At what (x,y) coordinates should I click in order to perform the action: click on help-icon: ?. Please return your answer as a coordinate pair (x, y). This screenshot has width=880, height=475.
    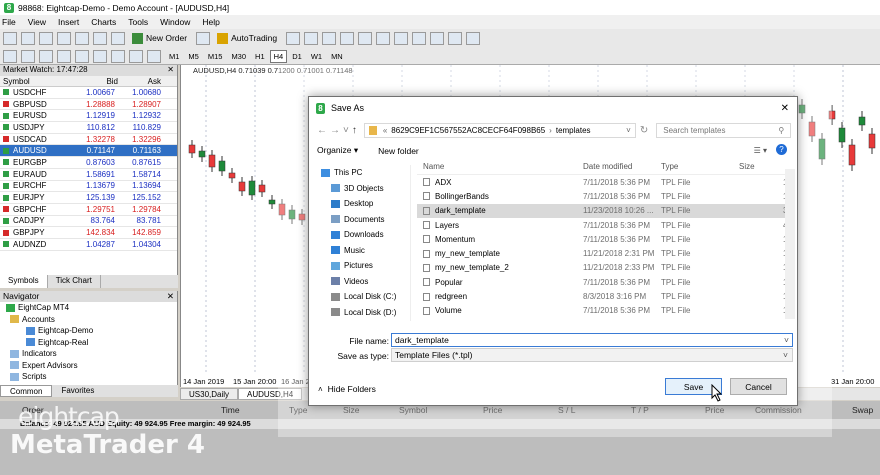
    Looking at the image, I should click on (781, 149).